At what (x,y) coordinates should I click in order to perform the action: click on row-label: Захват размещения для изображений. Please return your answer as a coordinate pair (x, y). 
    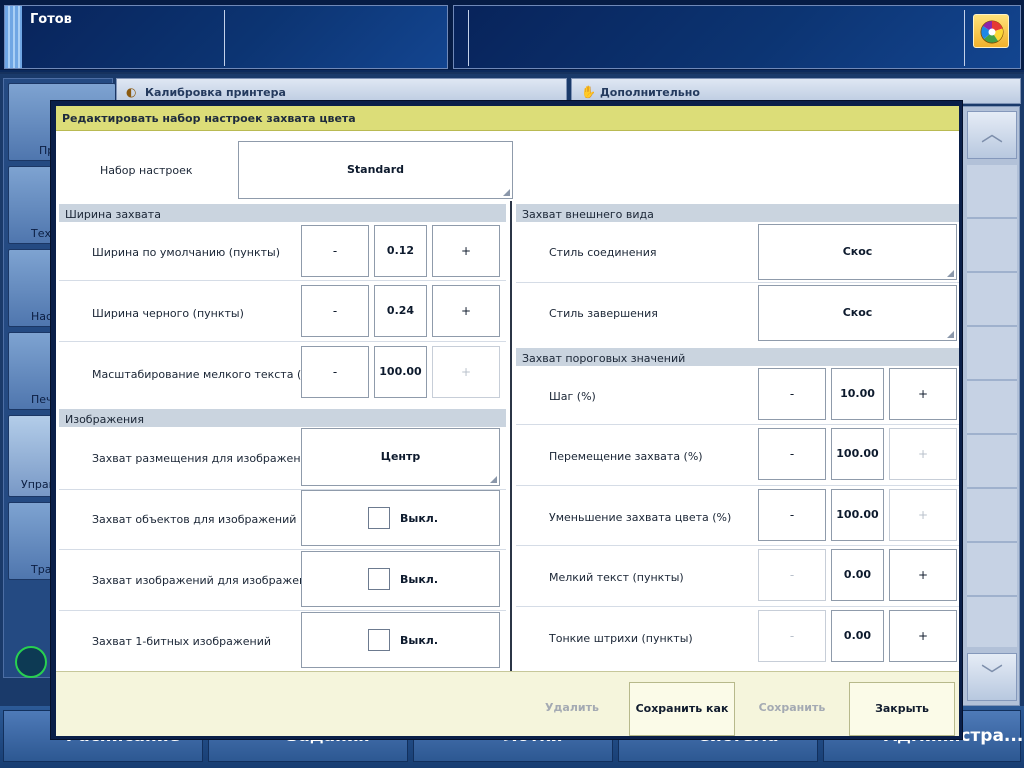
    Looking at the image, I should click on (203, 458).